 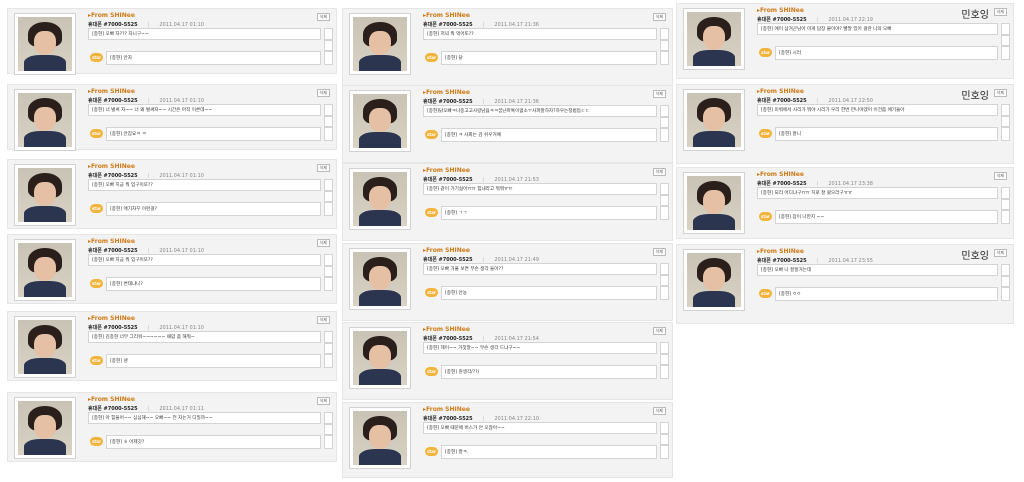 I want to click on reply-text: [종현] 닭, so click(x=549, y=58).